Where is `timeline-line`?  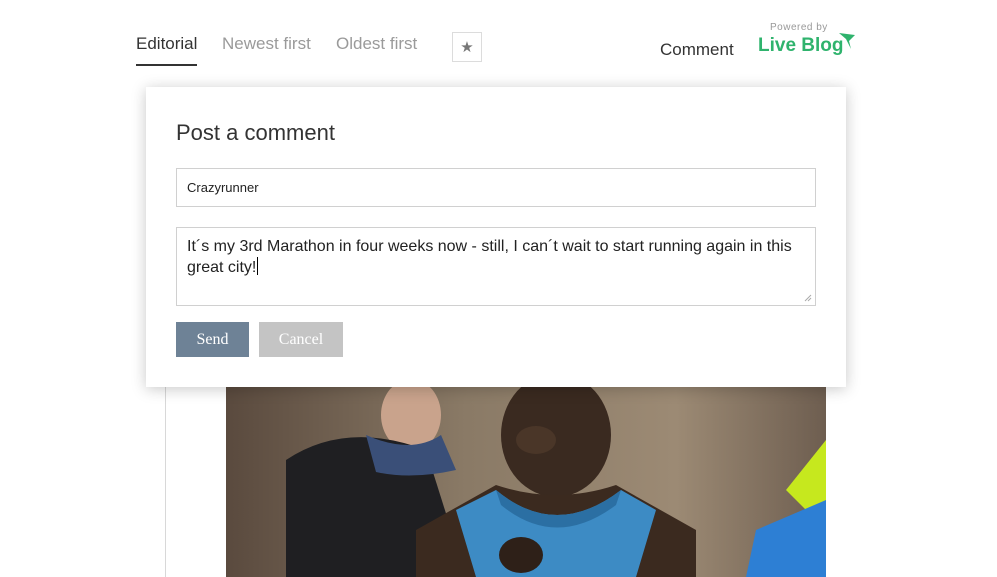 timeline-line is located at coordinates (165, 478).